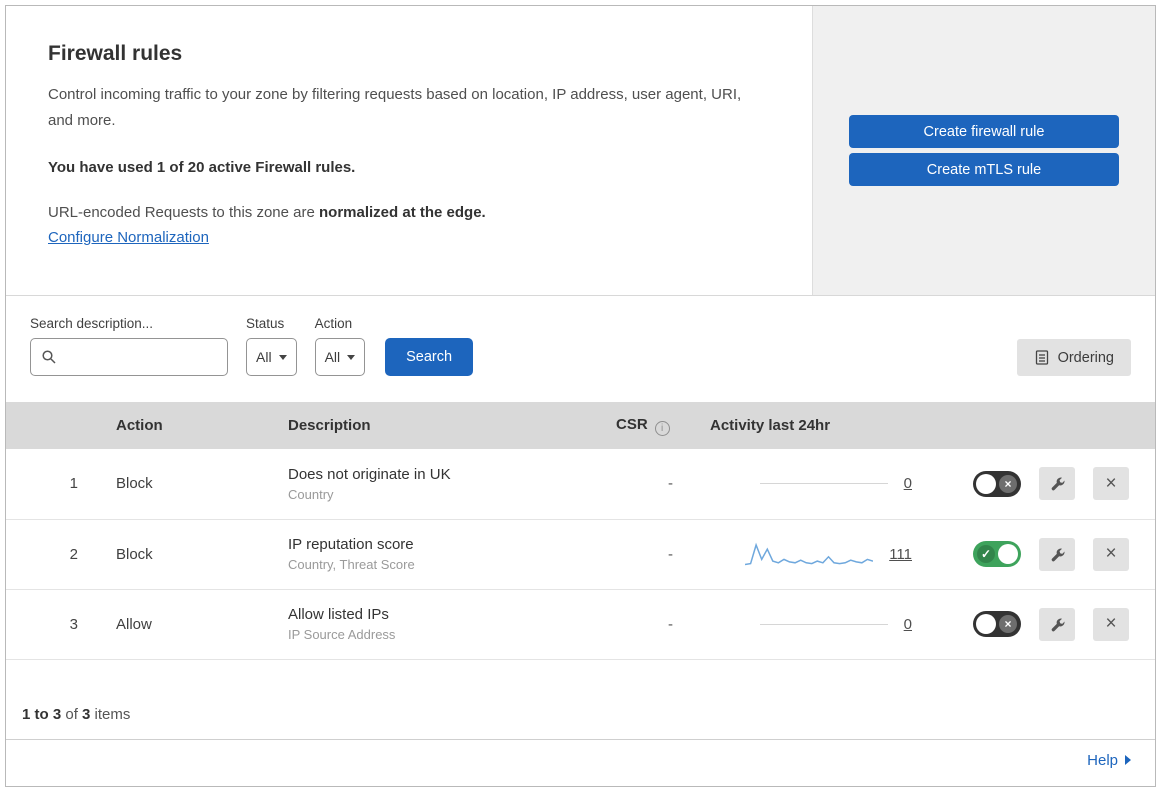 Image resolution: width=1161 pixels, height=792 pixels. I want to click on ordering-button: Ordering, so click(1073, 357).